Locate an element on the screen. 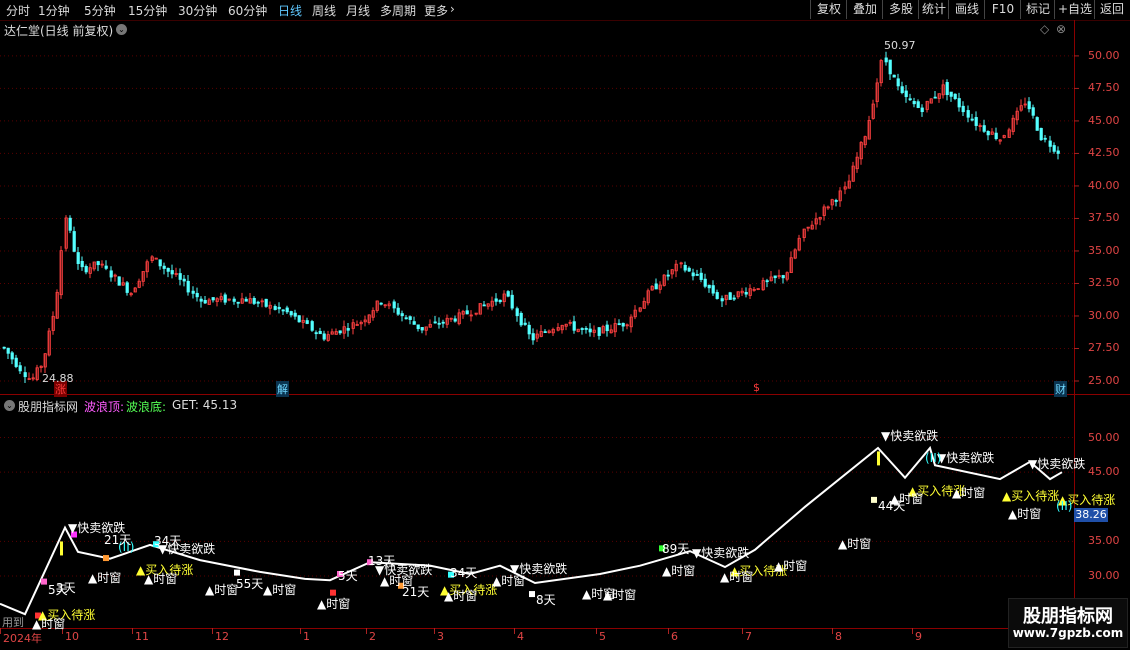 This screenshot has width=1130, height=650. draw-line-button: 画线 is located at coordinates (966, 9).